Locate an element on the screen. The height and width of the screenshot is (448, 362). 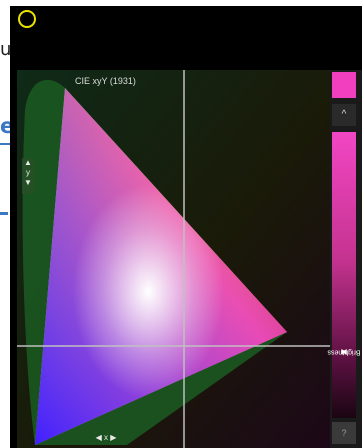
brightness-label-wrap: ◀ Brightness ▶ is located at coordinates (343, 352).